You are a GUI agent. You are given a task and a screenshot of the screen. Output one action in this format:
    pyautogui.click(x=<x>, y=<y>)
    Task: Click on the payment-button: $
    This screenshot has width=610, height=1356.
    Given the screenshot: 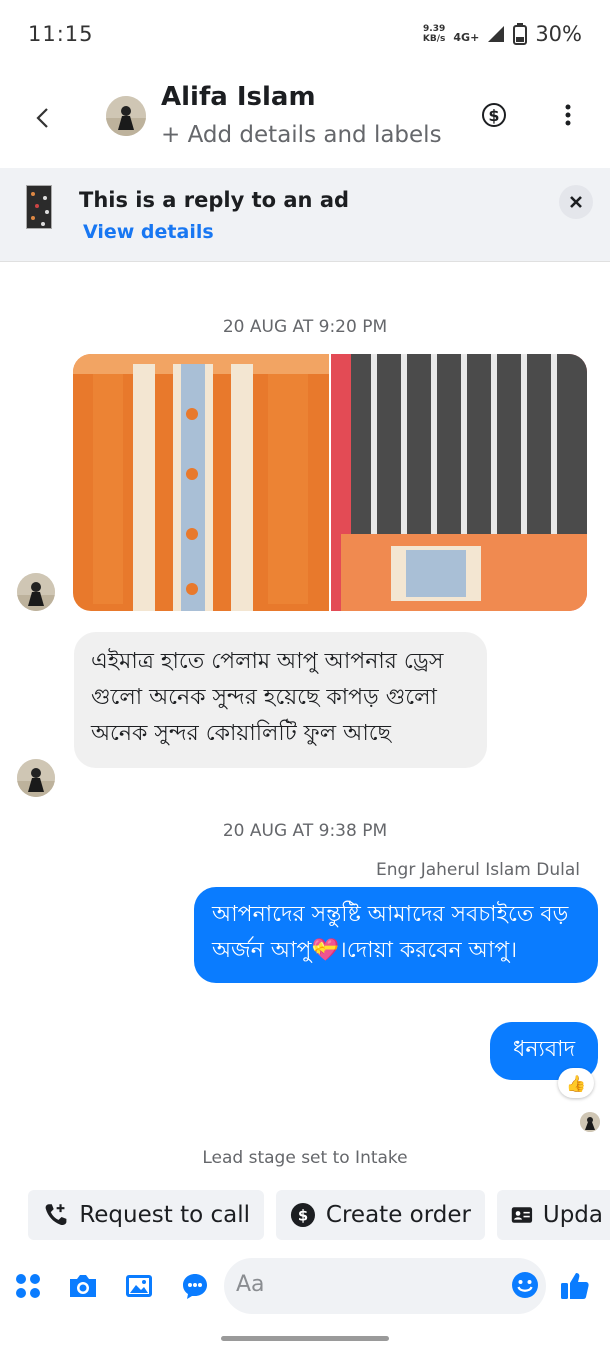 What is the action you would take?
    pyautogui.click(x=494, y=115)
    